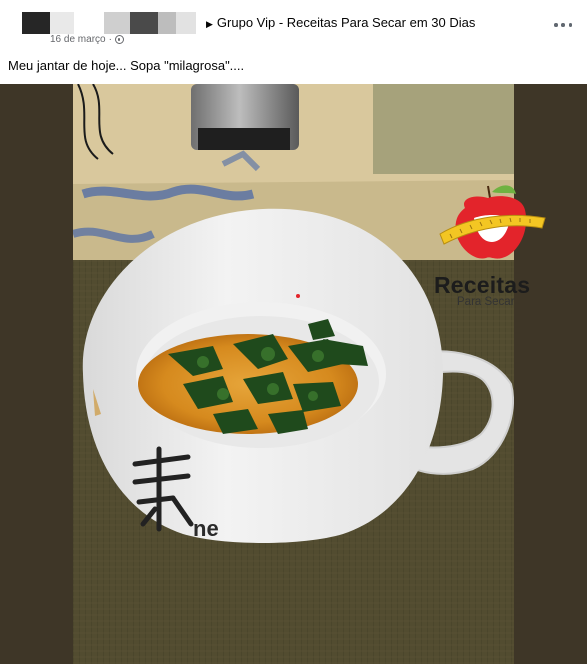 This screenshot has height=664, width=587. I want to click on apple-tape-logo-icon, so click(492, 222).